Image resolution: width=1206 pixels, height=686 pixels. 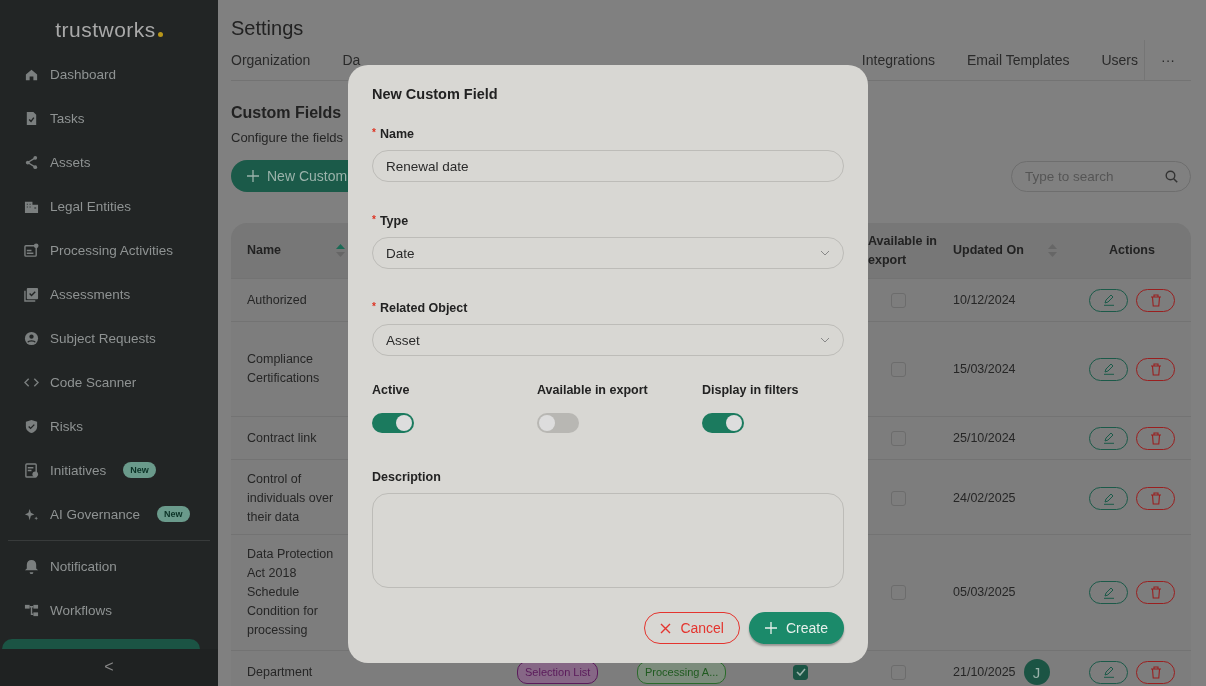 What do you see at coordinates (898, 60) in the screenshot?
I see `tab: Integrations` at bounding box center [898, 60].